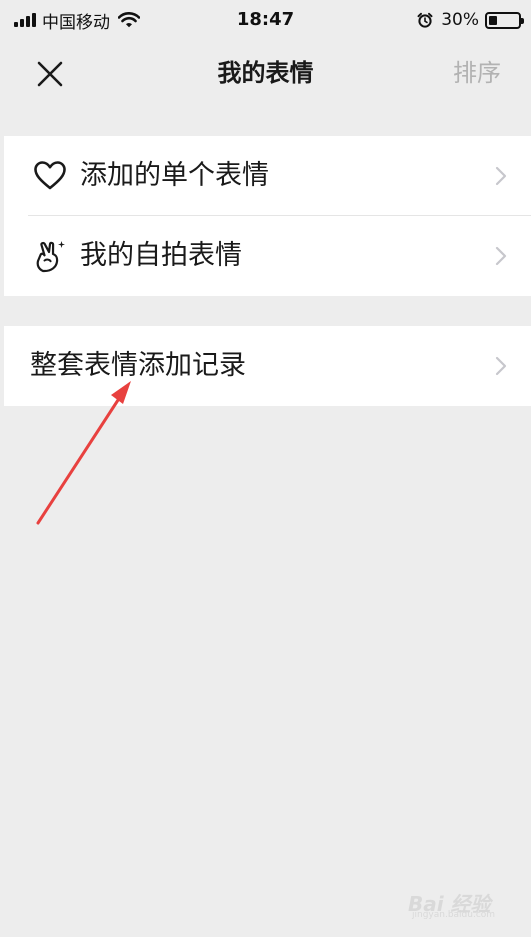 The width and height of the screenshot is (531, 937). Describe the element at coordinates (50, 257) in the screenshot. I see `peace-hand-icon` at that location.